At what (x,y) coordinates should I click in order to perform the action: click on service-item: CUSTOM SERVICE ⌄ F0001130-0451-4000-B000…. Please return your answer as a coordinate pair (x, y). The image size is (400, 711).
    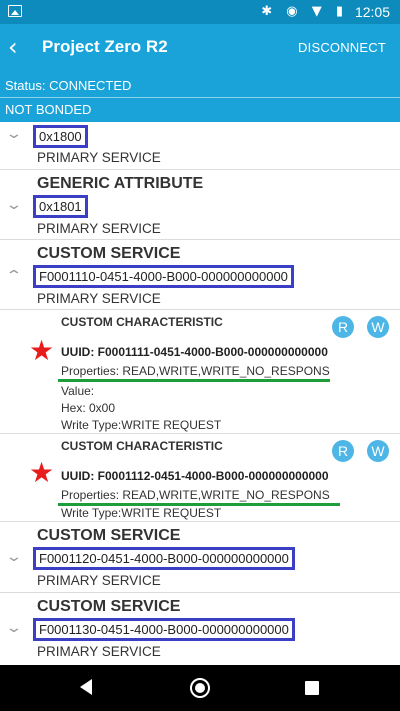
    Looking at the image, I should click on (200, 629).